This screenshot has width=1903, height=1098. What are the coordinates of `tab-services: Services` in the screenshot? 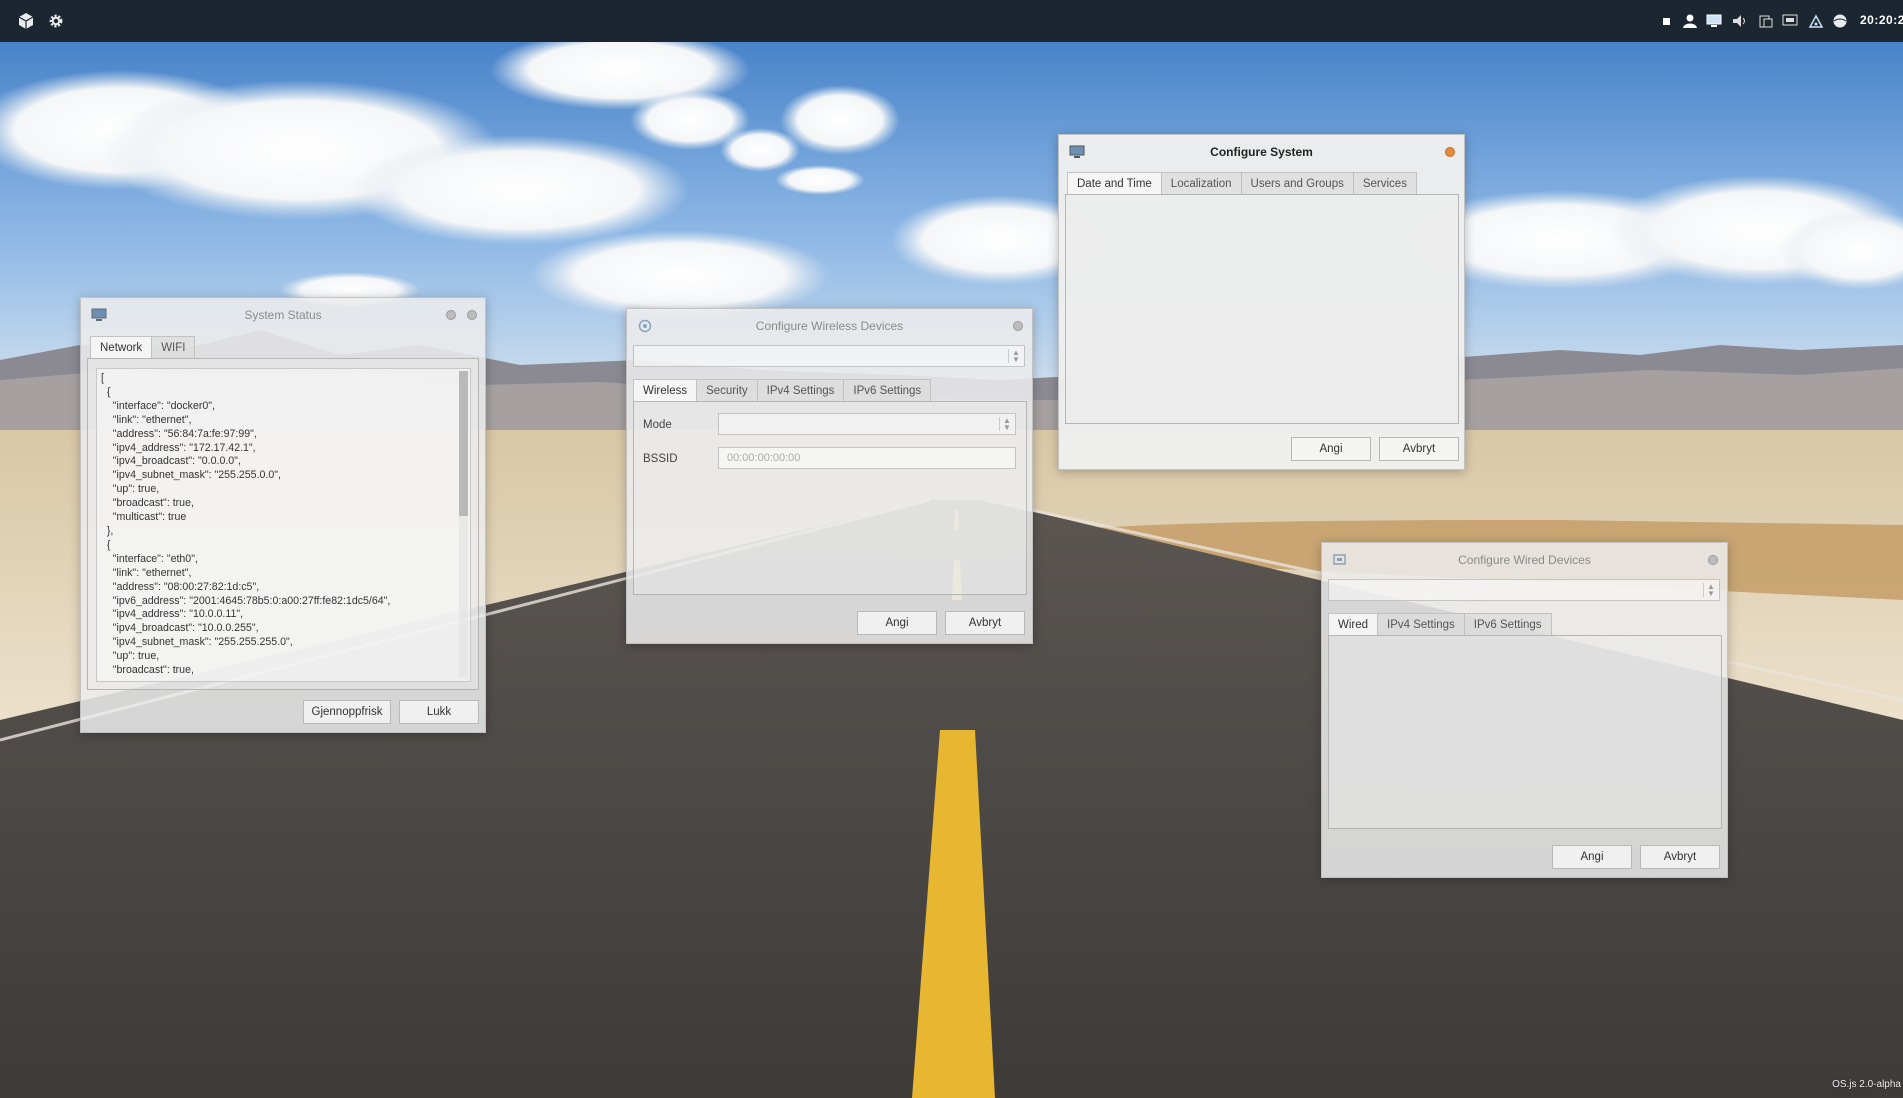 It's located at (1384, 183).